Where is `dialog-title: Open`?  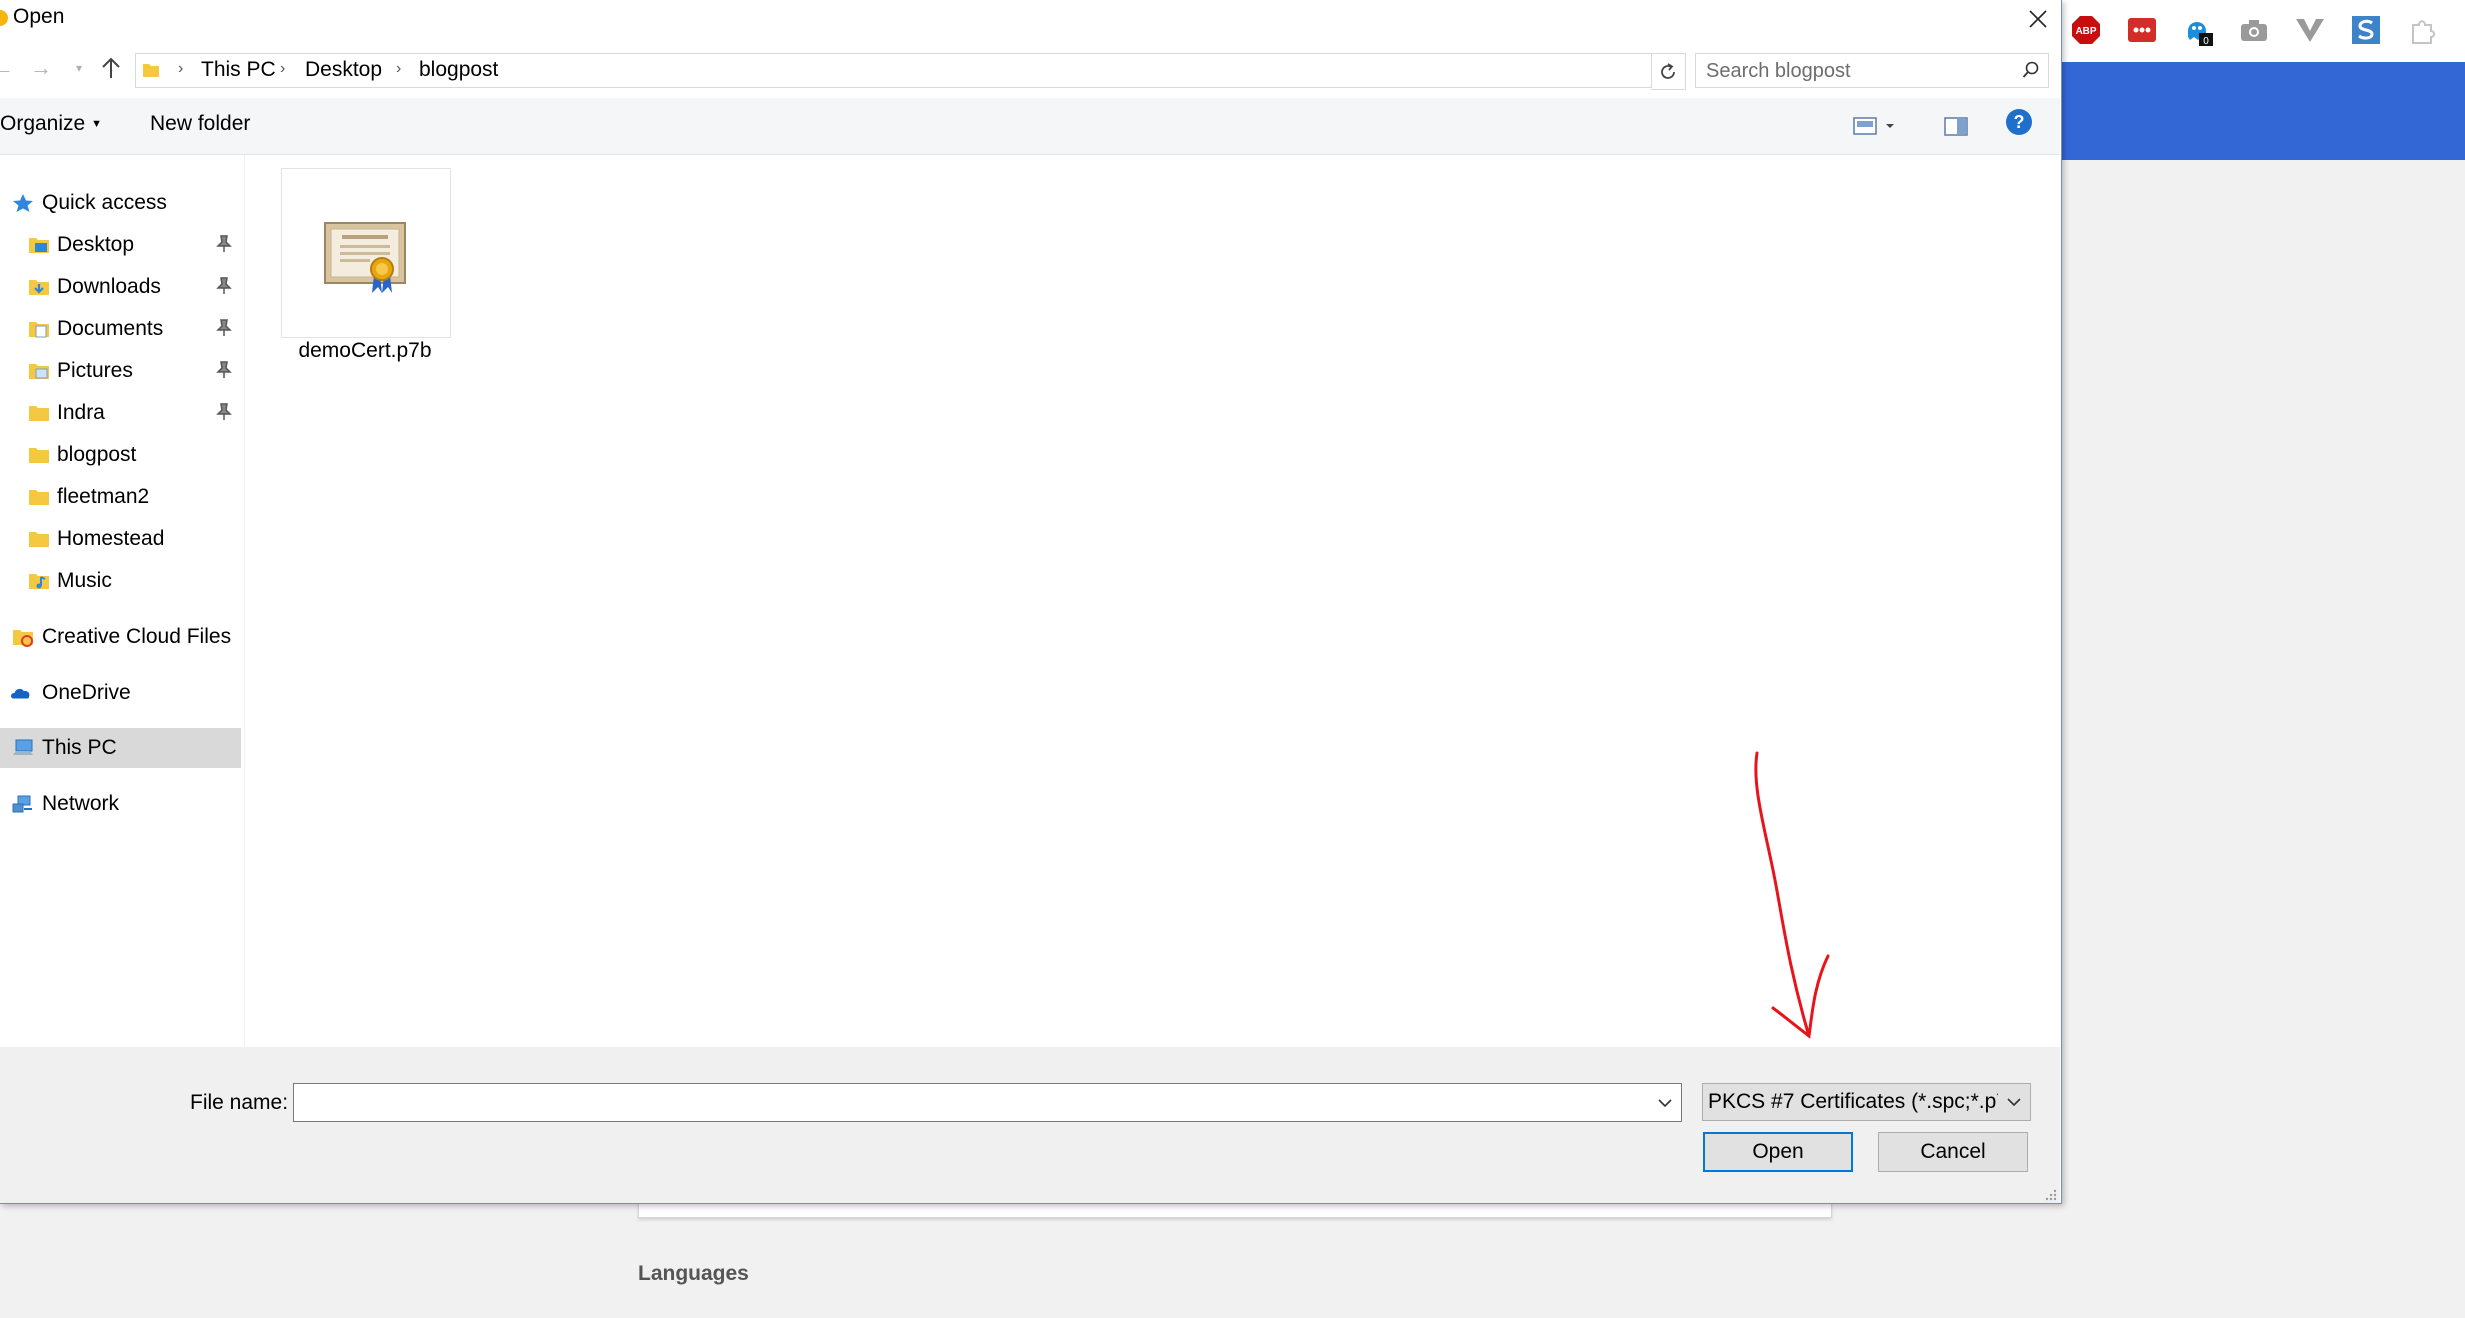
dialog-title: Open is located at coordinates (39, 16).